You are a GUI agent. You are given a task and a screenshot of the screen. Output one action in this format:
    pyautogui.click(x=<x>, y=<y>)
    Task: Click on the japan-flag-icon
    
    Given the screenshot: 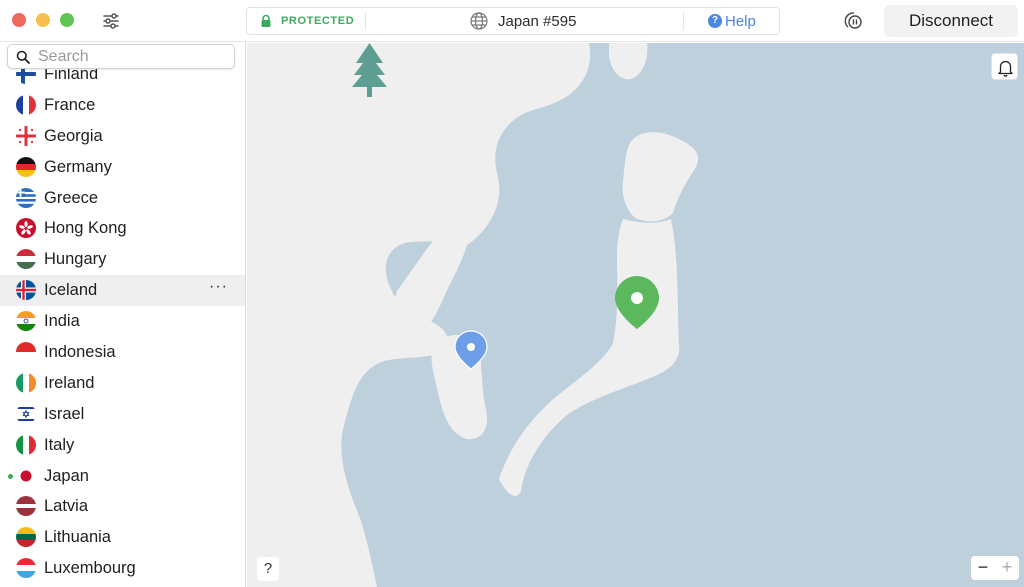 What is the action you would take?
    pyautogui.click(x=26, y=475)
    